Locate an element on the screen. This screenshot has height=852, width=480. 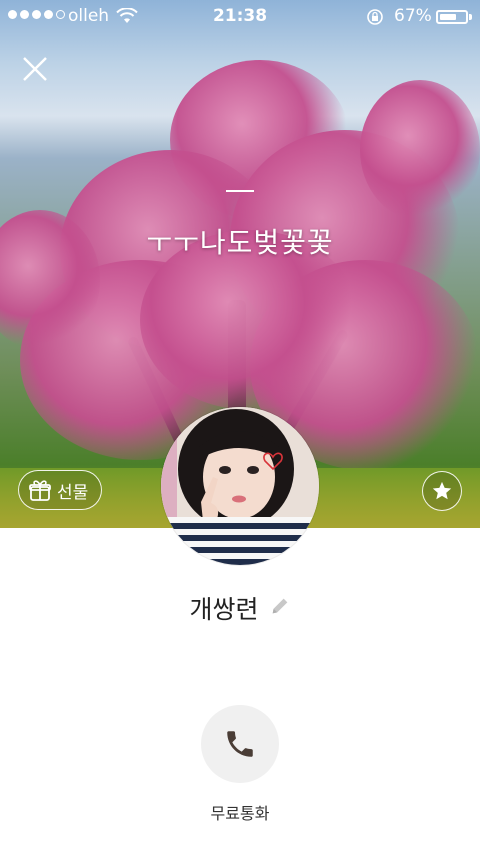
status-message: ㅜㅜ나도벚꽃꽃 is located at coordinates (240, 242).